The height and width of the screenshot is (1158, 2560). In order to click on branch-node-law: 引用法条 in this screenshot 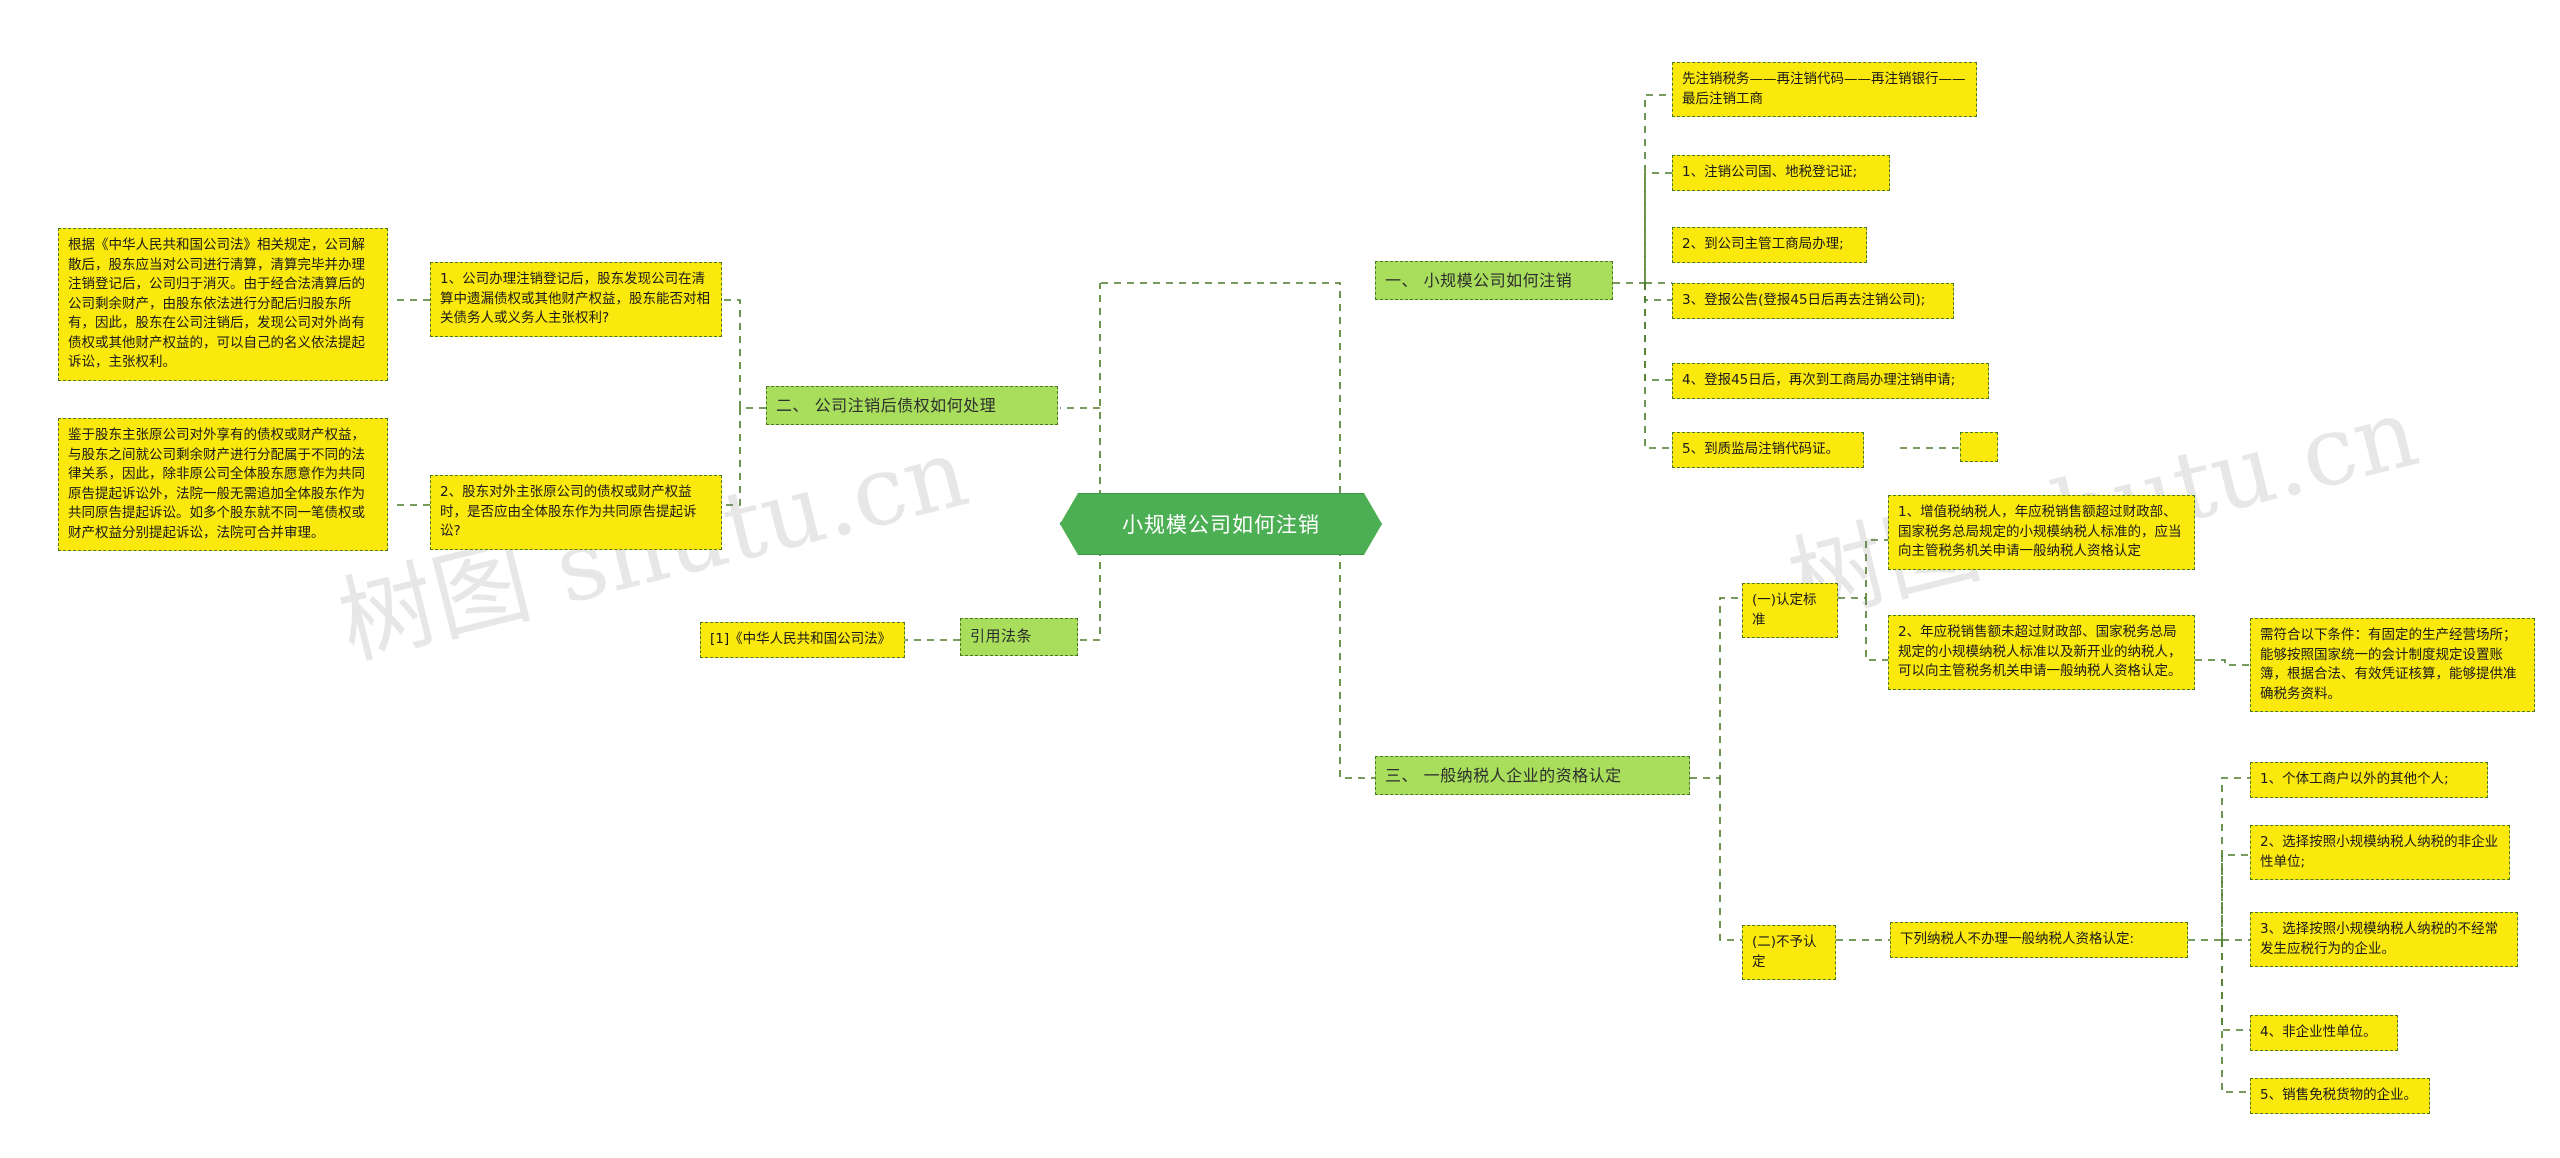, I will do `click(1019, 637)`.